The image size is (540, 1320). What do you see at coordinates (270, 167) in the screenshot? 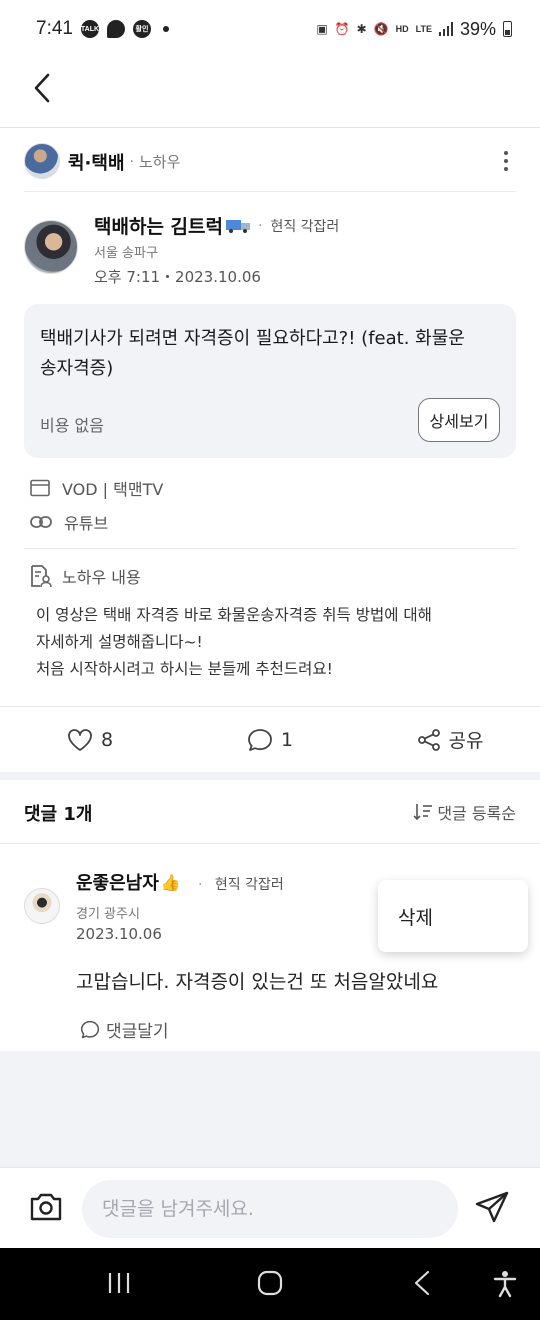
I see `category-row: 퀵·택배 · 노하우` at bounding box center [270, 167].